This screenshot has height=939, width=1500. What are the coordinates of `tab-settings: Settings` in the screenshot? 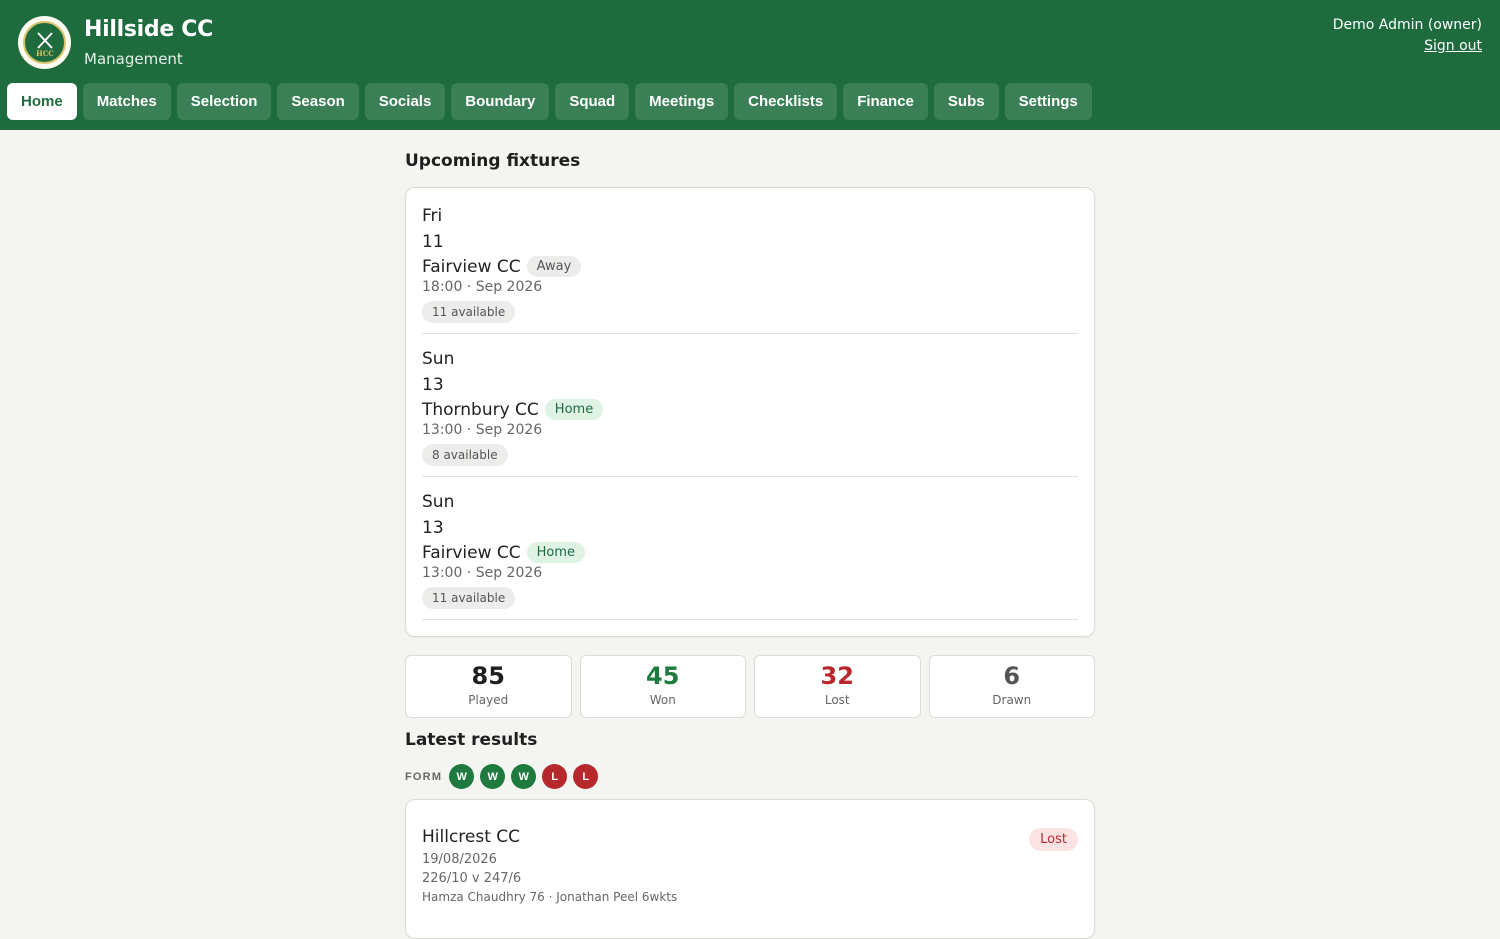 It's located at (1048, 101).